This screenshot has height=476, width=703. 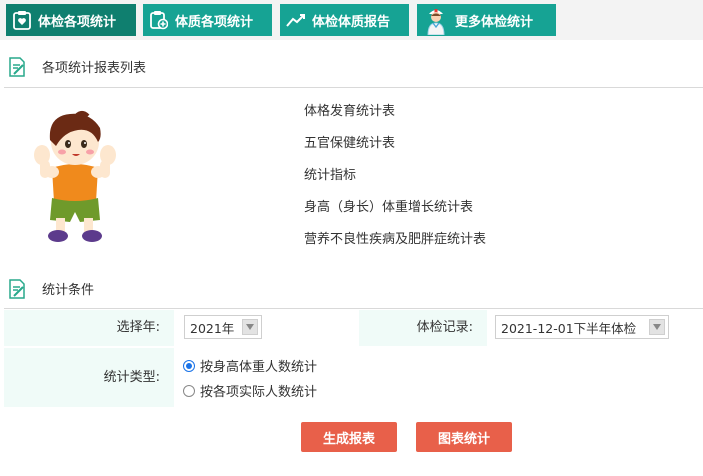 I want to click on top-tab-bar: 体检各项统计 体质各项统计 体检体质报告 更多体检统计, so click(x=351, y=20).